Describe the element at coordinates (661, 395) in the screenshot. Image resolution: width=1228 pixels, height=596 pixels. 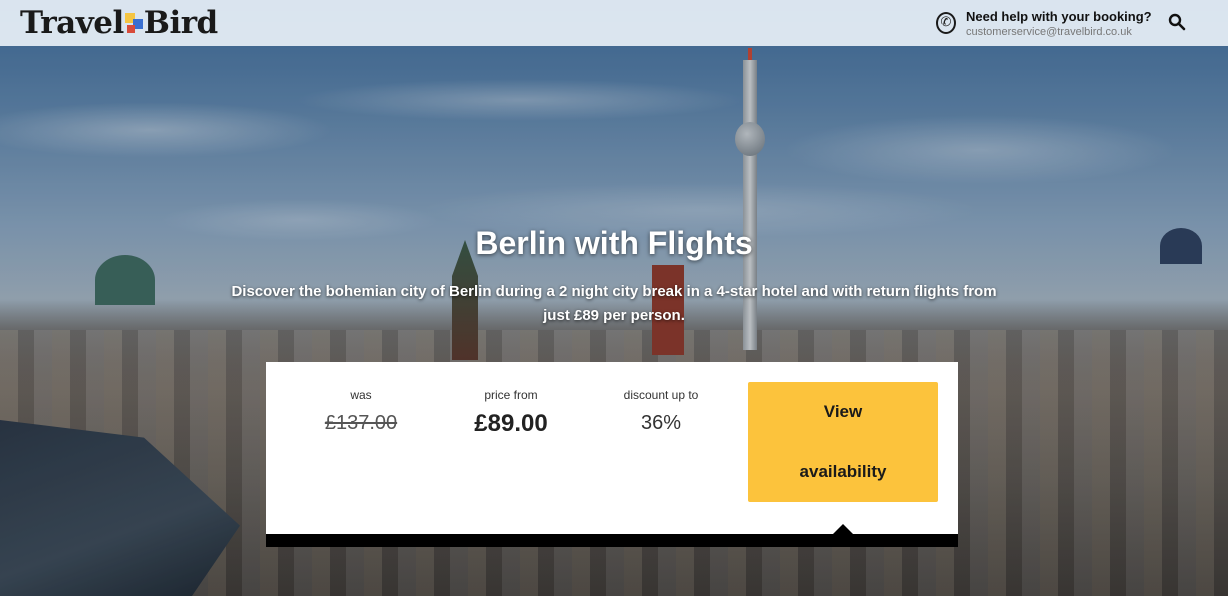
I see `discount-label: discount up to` at that location.